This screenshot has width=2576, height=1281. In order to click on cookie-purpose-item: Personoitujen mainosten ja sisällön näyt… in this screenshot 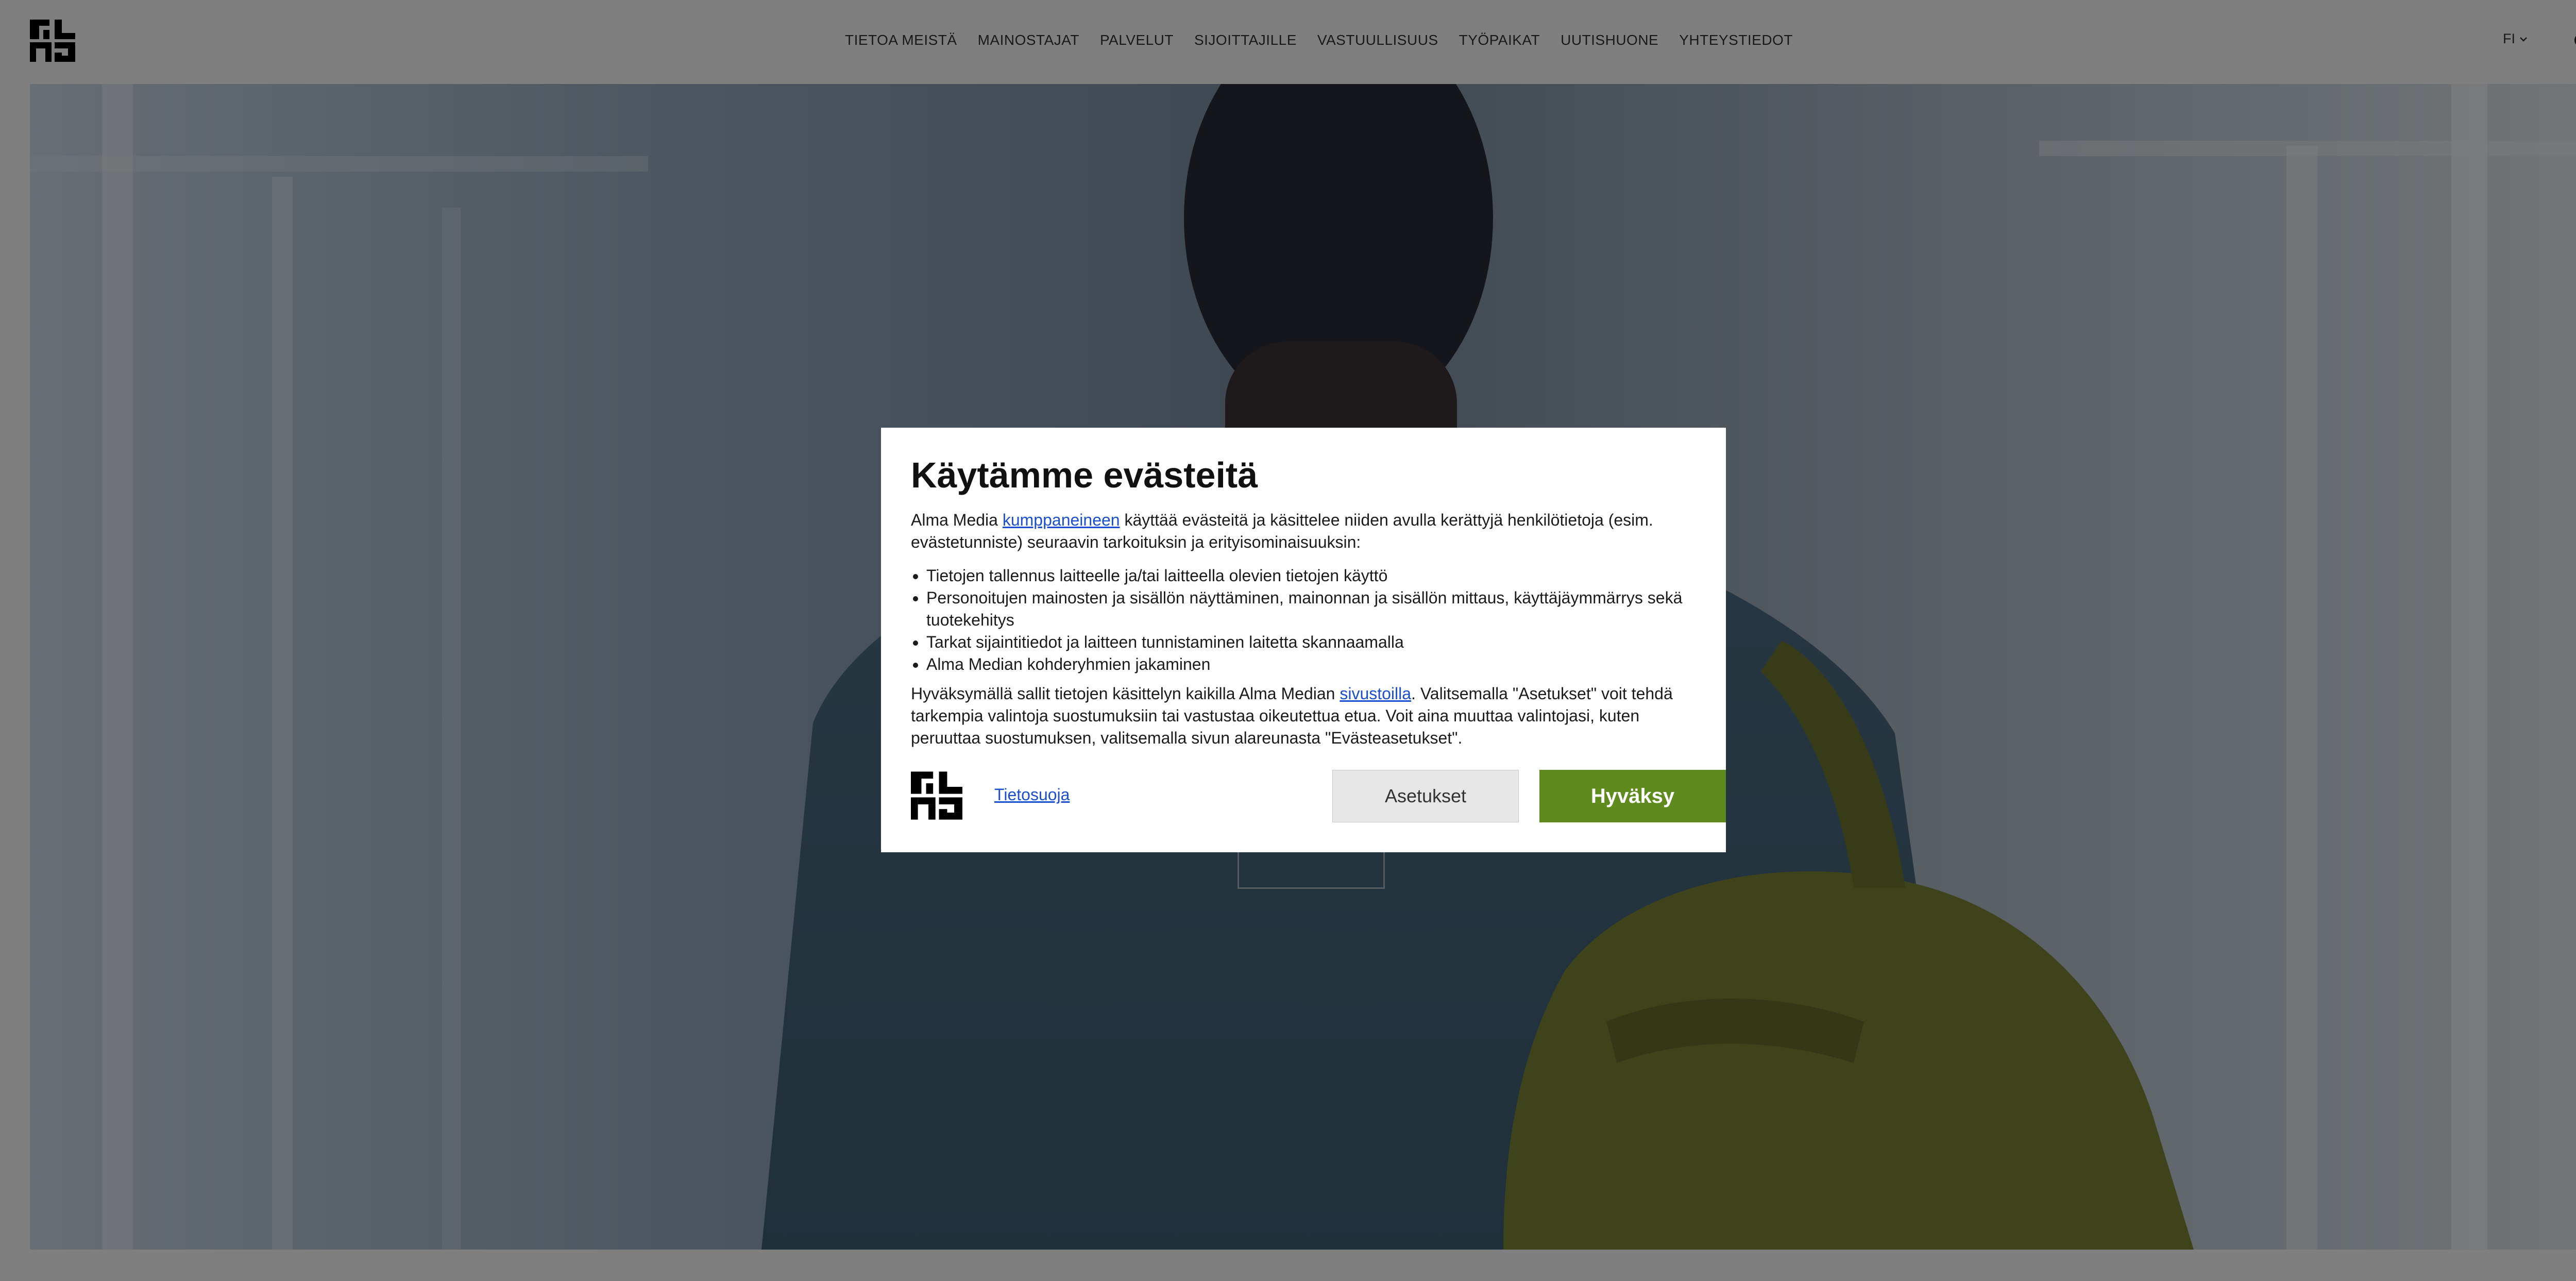, I will do `click(1311, 609)`.